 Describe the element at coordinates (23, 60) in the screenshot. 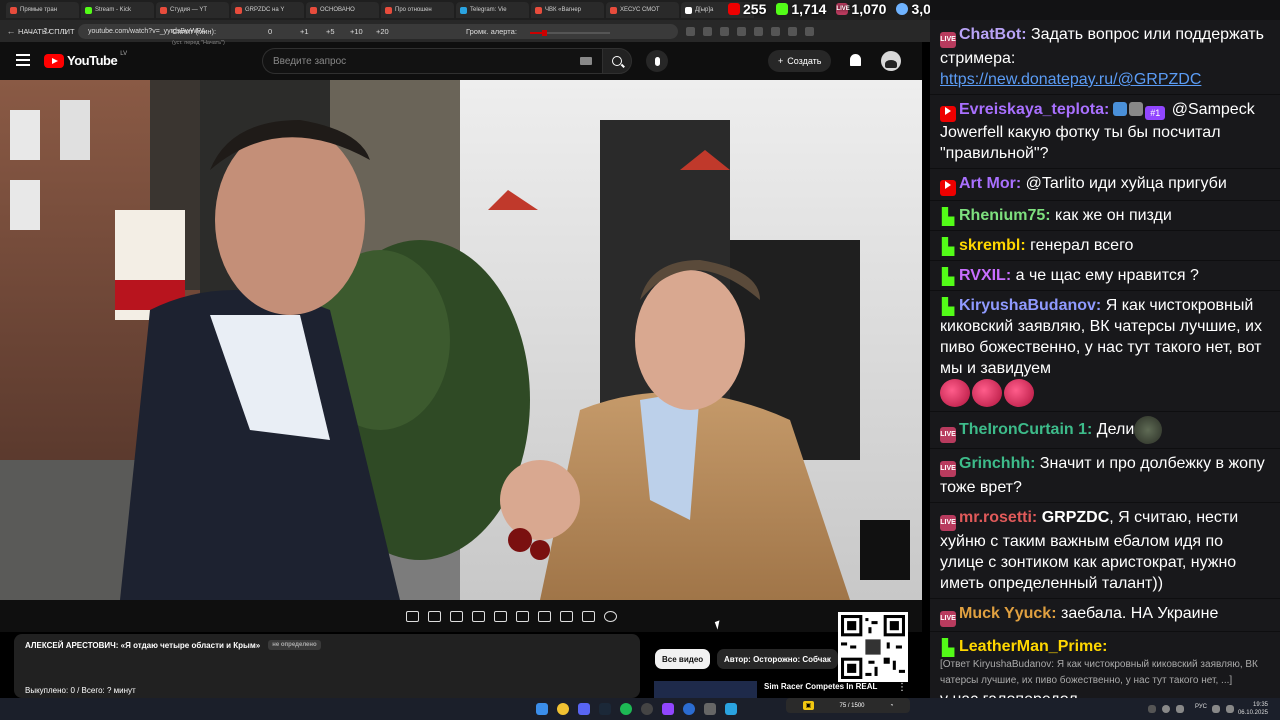

I see `hamburger-menu-icon` at that location.